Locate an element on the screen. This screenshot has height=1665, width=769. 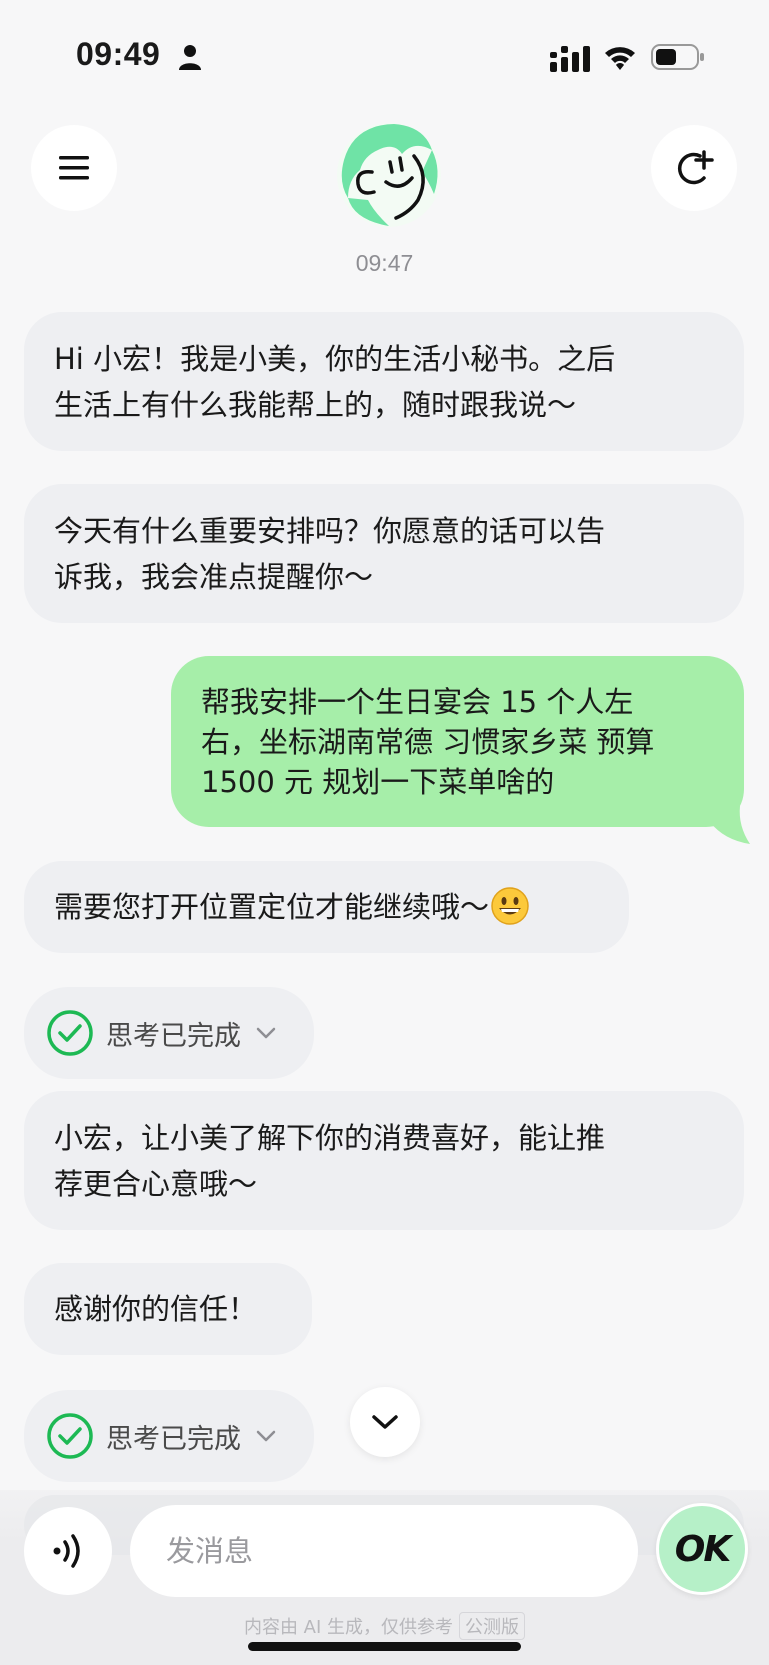
new-chat-icon is located at coordinates (695, 167).